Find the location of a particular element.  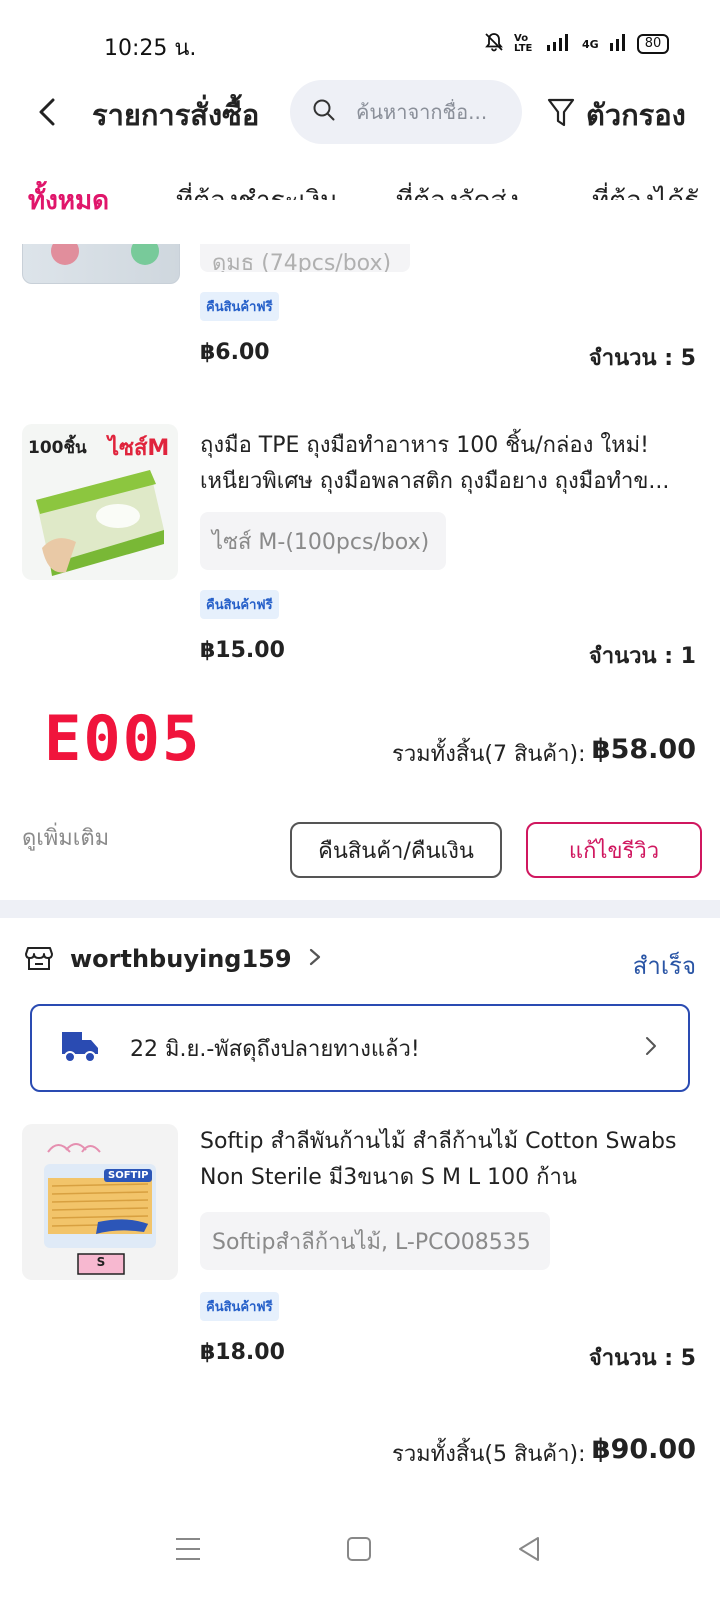

search-box is located at coordinates (406, 112).